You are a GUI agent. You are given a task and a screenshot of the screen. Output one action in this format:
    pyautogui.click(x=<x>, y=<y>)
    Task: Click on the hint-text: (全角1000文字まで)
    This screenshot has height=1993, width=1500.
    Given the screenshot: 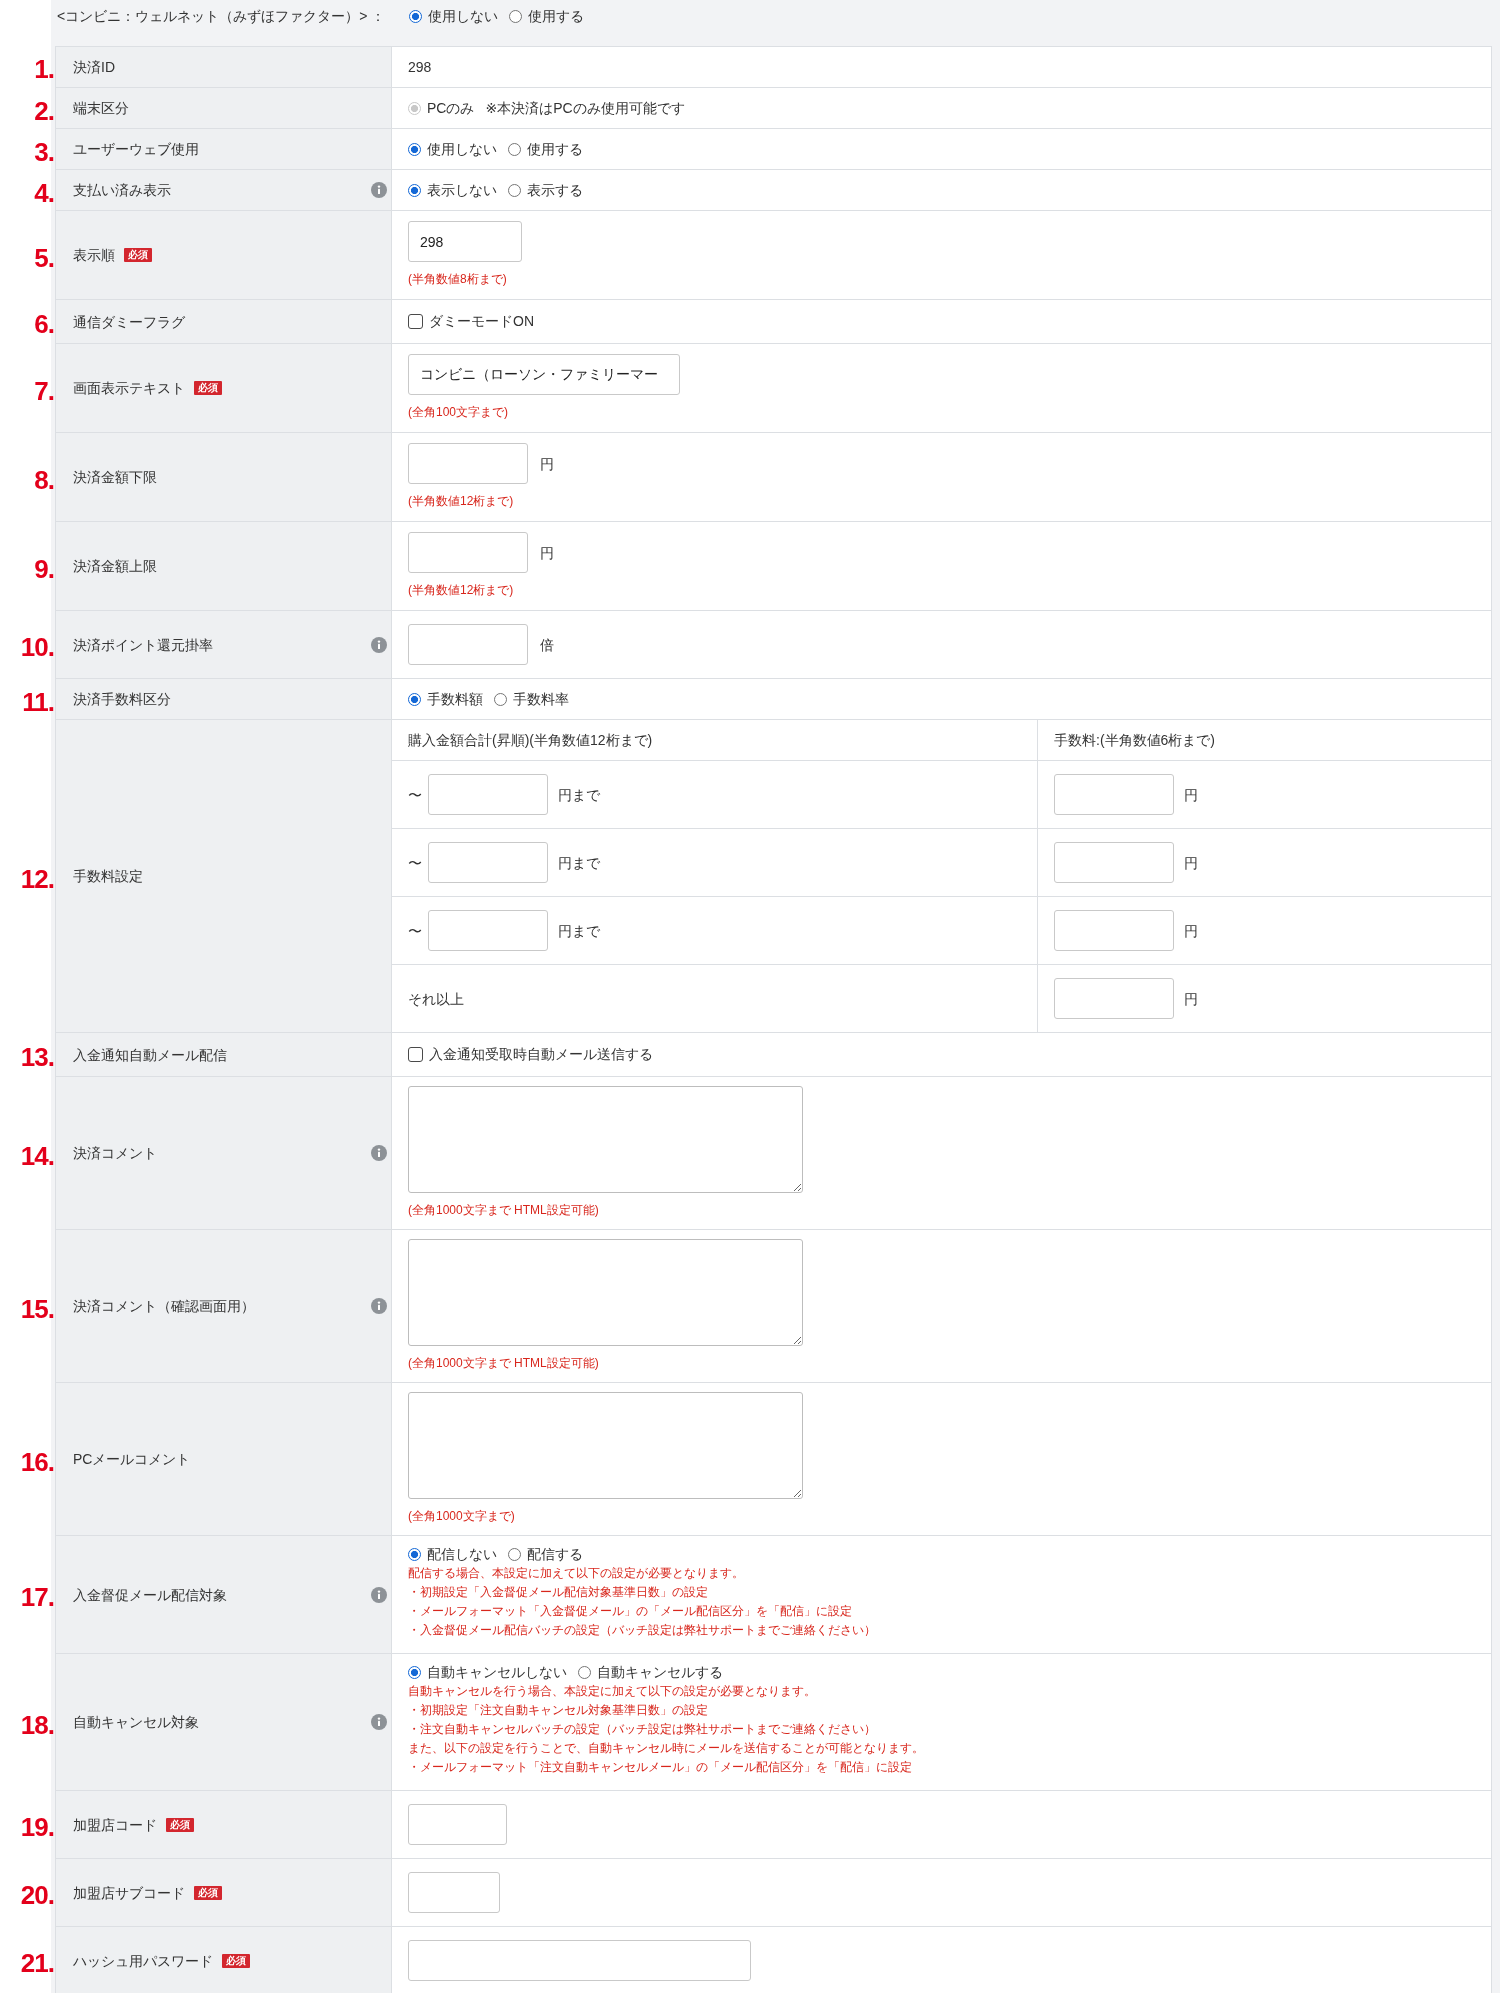 What is the action you would take?
    pyautogui.click(x=461, y=1516)
    